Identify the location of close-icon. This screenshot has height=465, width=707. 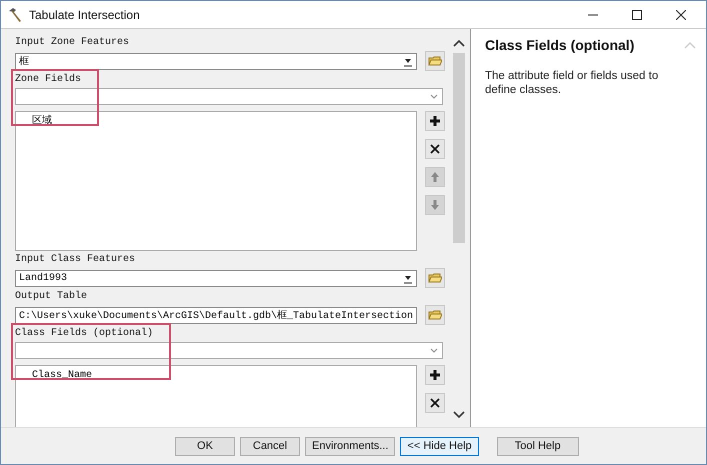
(681, 15).